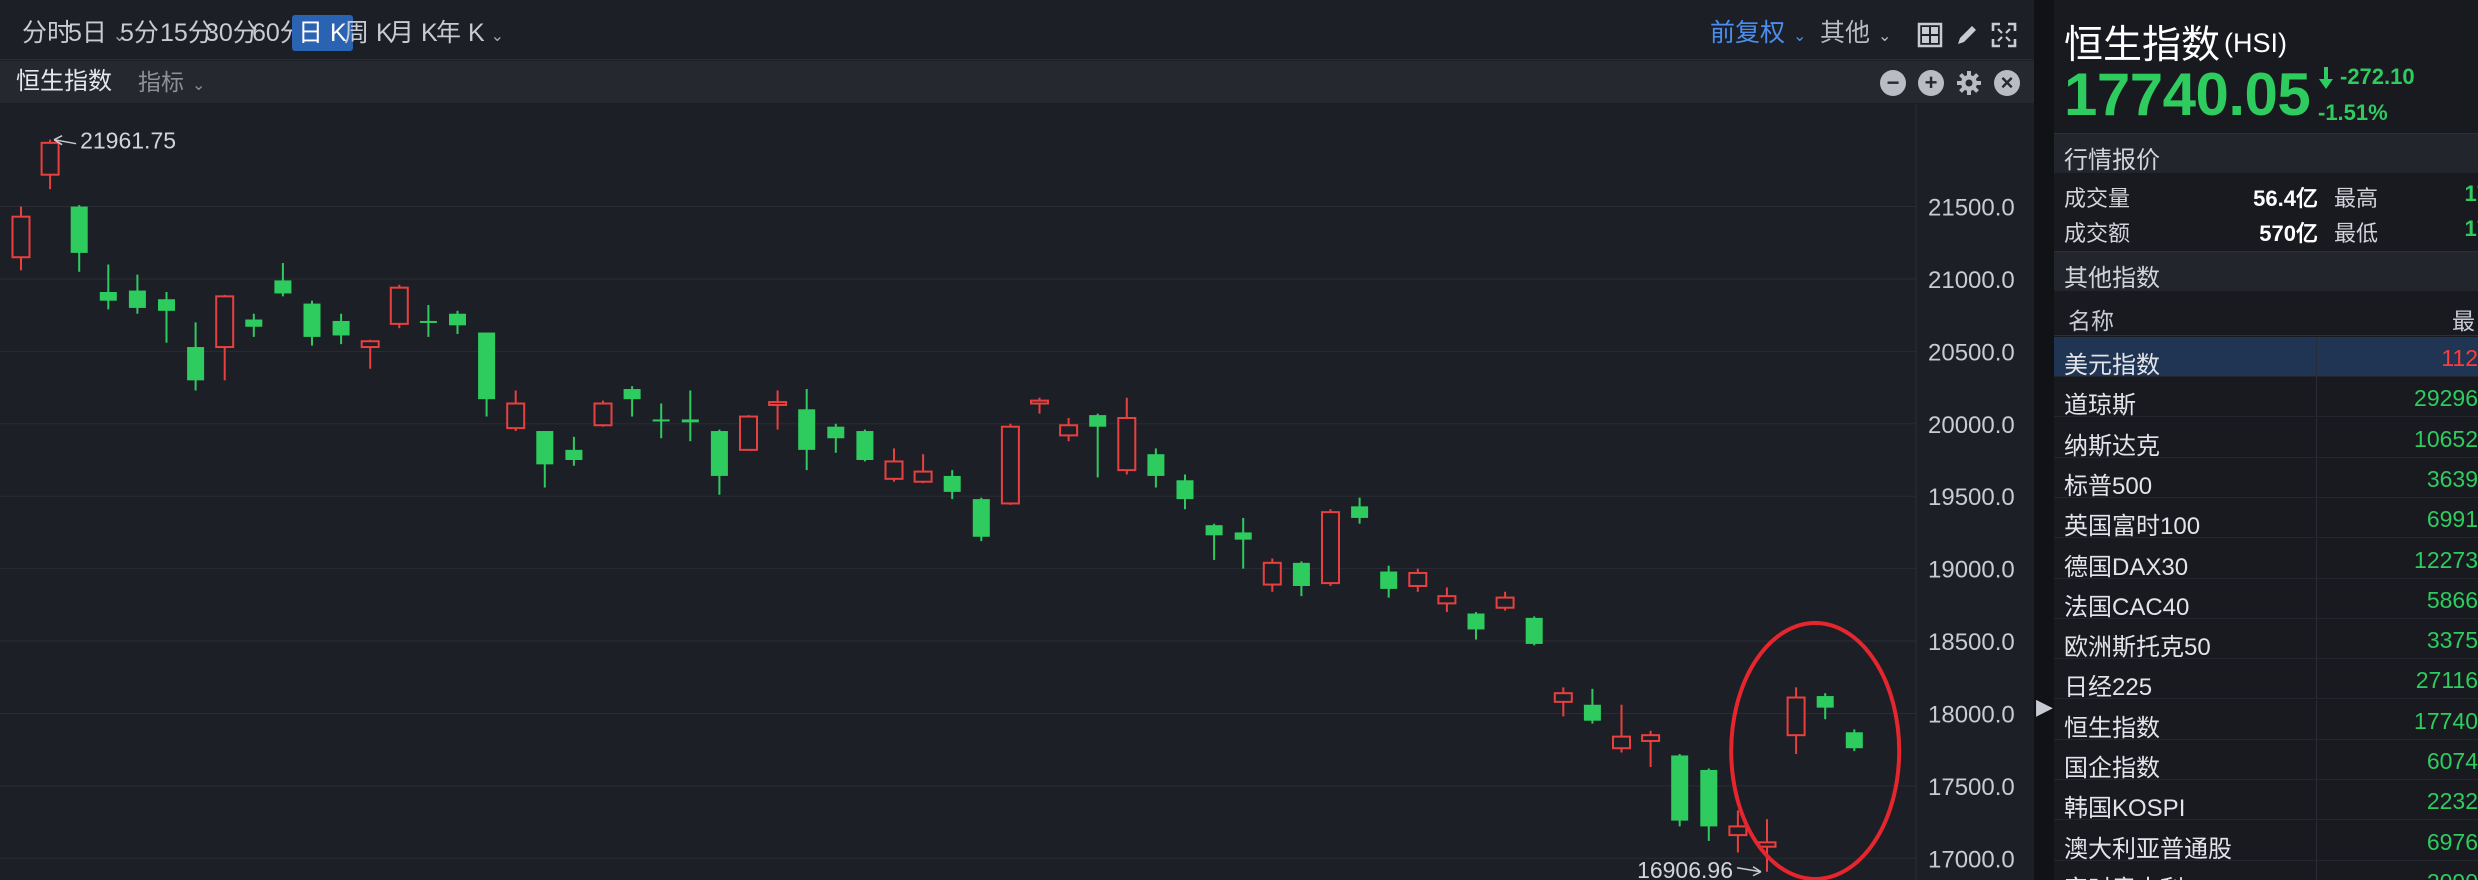 The width and height of the screenshot is (2478, 880). Describe the element at coordinates (2266, 358) in the screenshot. I see `index-row: 美元指数 112` at that location.